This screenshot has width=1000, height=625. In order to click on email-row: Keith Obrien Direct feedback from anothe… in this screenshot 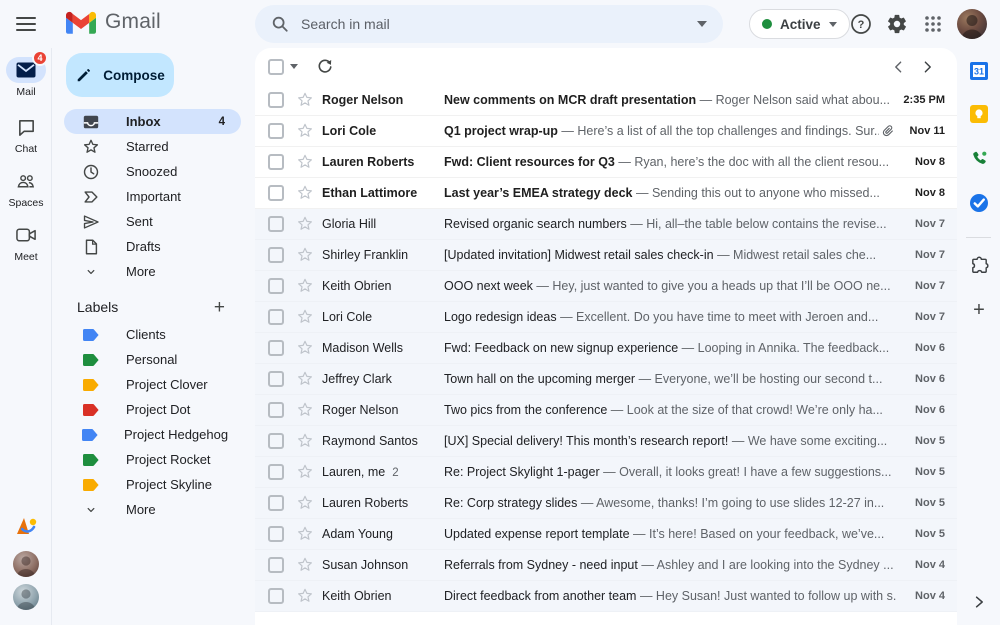, I will do `click(606, 596)`.